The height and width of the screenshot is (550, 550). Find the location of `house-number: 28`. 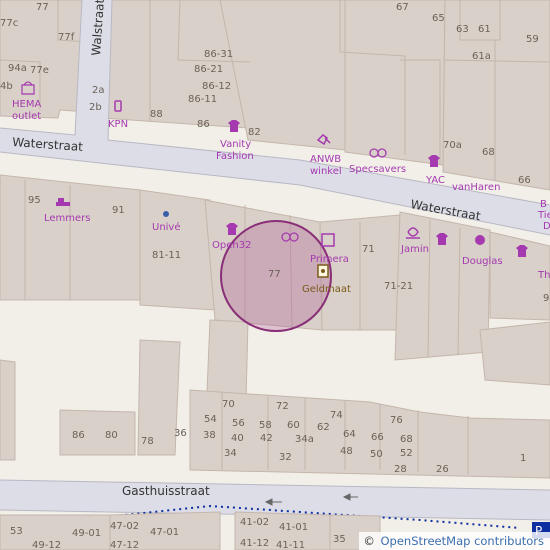

house-number: 28 is located at coordinates (400, 469).